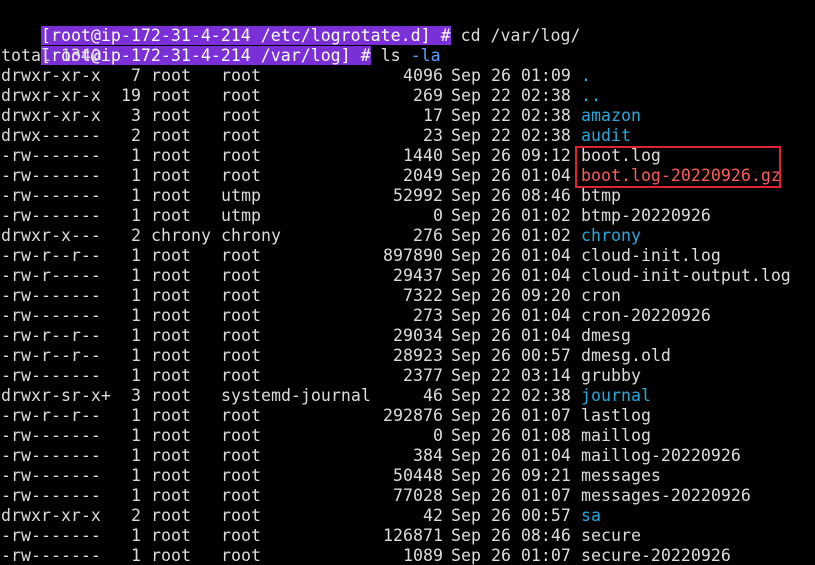 This screenshot has width=815, height=565. Describe the element at coordinates (131, 95) in the screenshot. I see `link-count: 19` at that location.